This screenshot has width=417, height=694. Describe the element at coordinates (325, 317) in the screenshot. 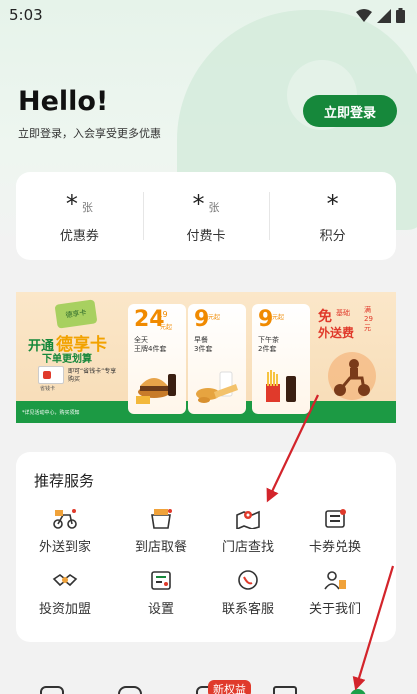

I see `delivery-free: 免` at that location.